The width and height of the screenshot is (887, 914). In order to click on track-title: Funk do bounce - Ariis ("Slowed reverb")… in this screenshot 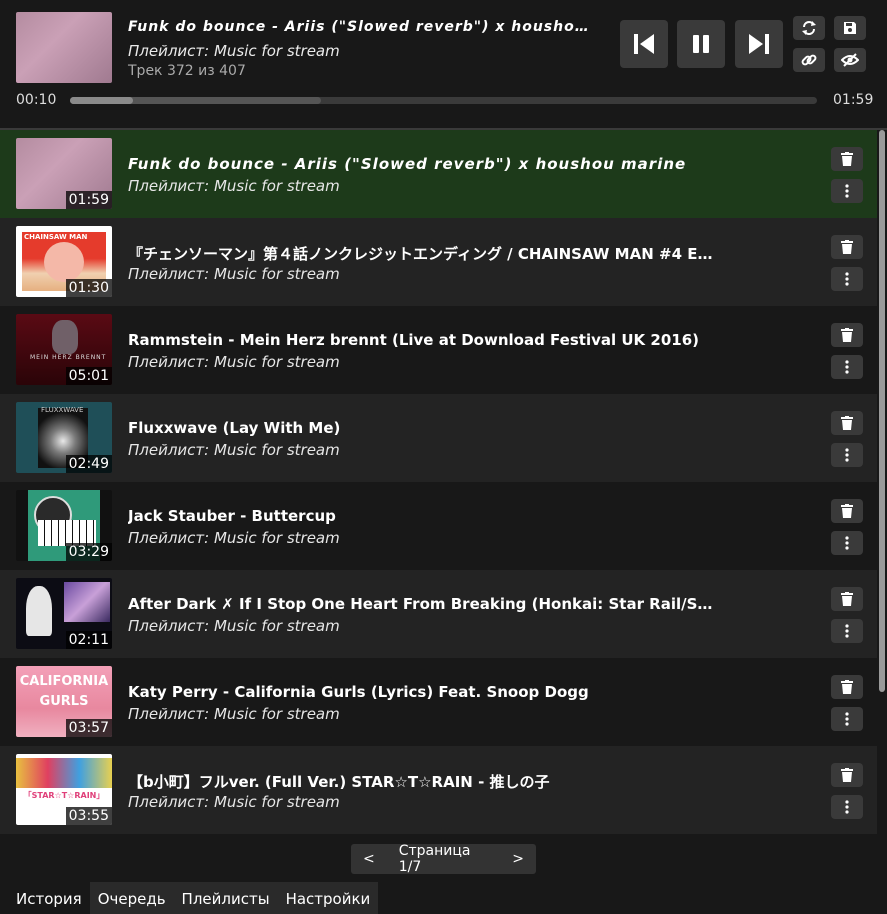, I will do `click(407, 164)`.